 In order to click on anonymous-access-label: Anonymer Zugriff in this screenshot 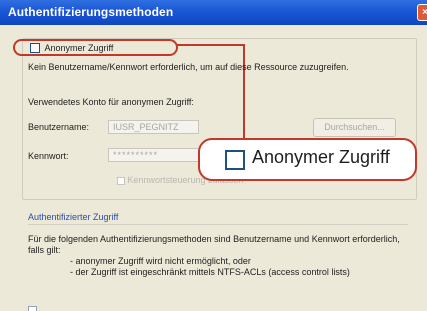, I will do `click(79, 47)`.